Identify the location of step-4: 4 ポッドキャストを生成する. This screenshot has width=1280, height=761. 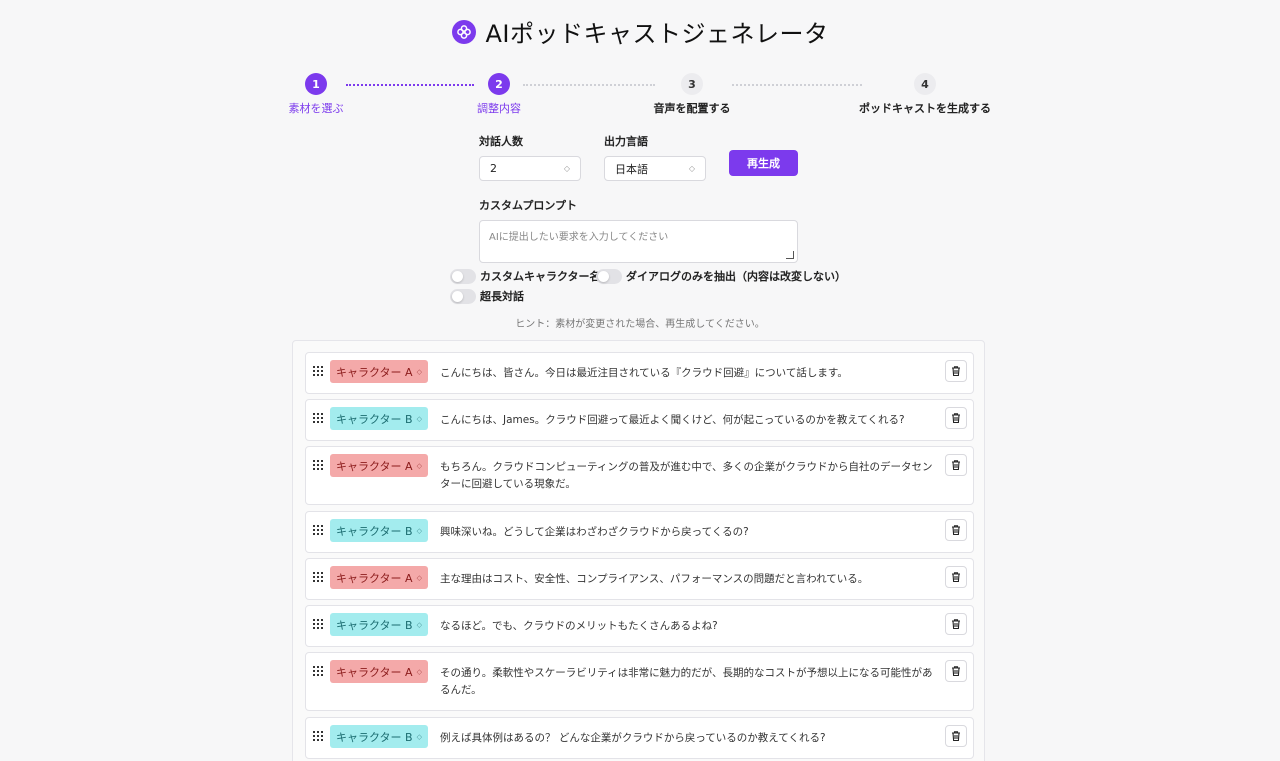
(925, 94).